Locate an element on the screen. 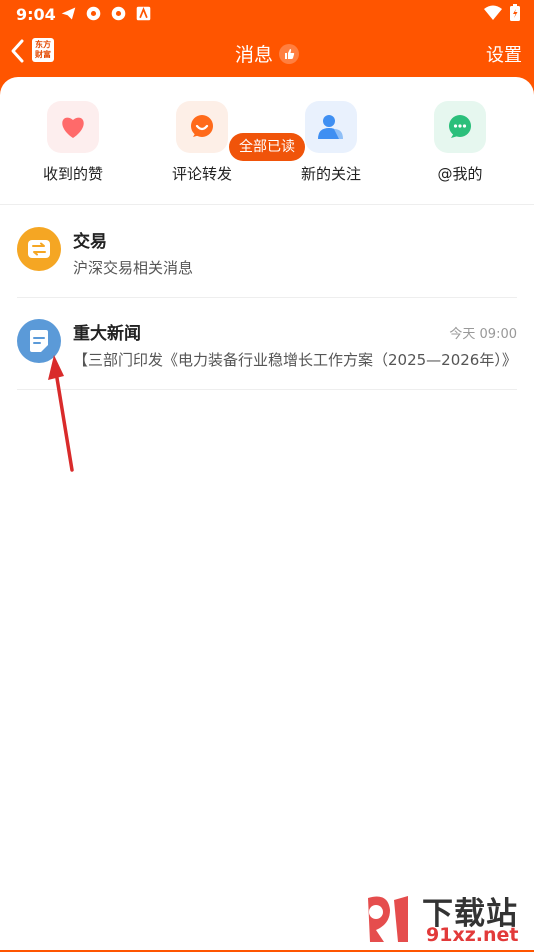 Image resolution: width=534 pixels, height=952 pixels. quick-action-label: 新的关注 is located at coordinates (330, 174).